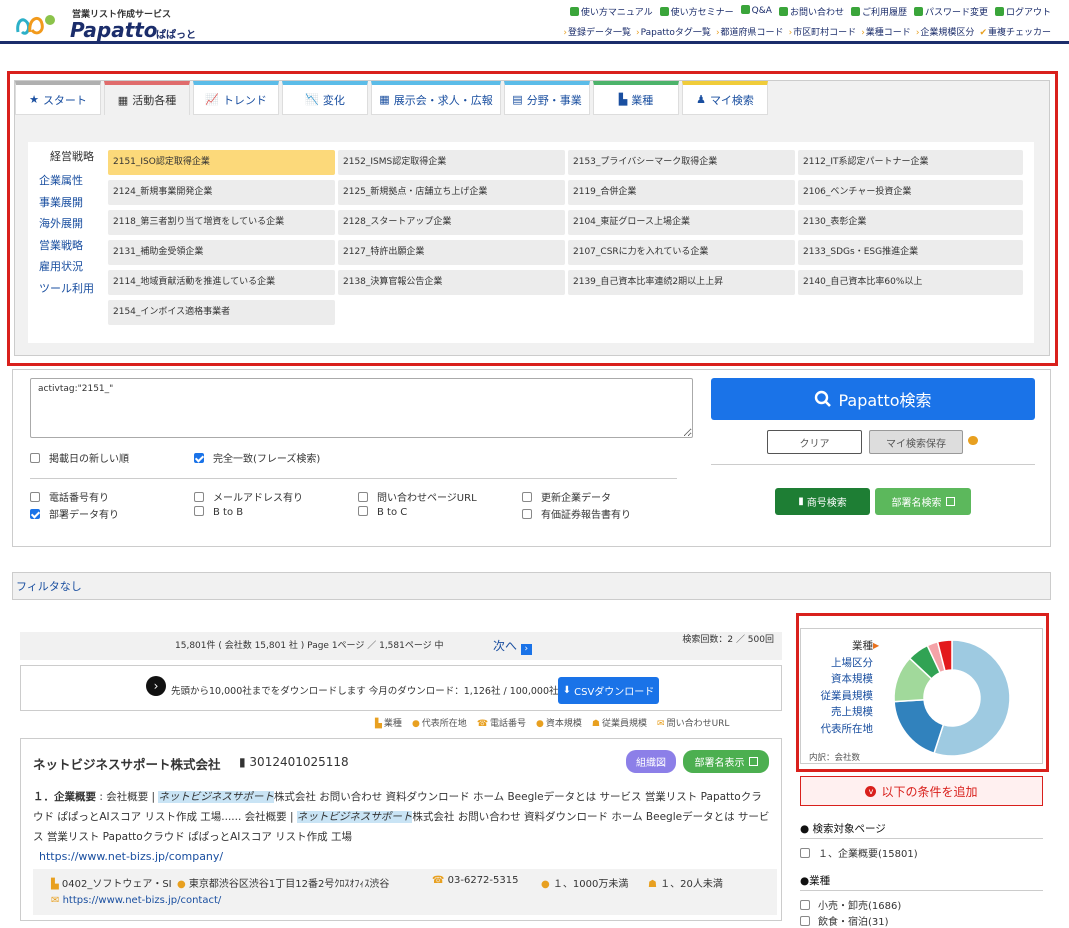 Image resolution: width=1069 pixels, height=928 pixels. I want to click on corporate-number: ▮ 3012401025118, so click(294, 762).